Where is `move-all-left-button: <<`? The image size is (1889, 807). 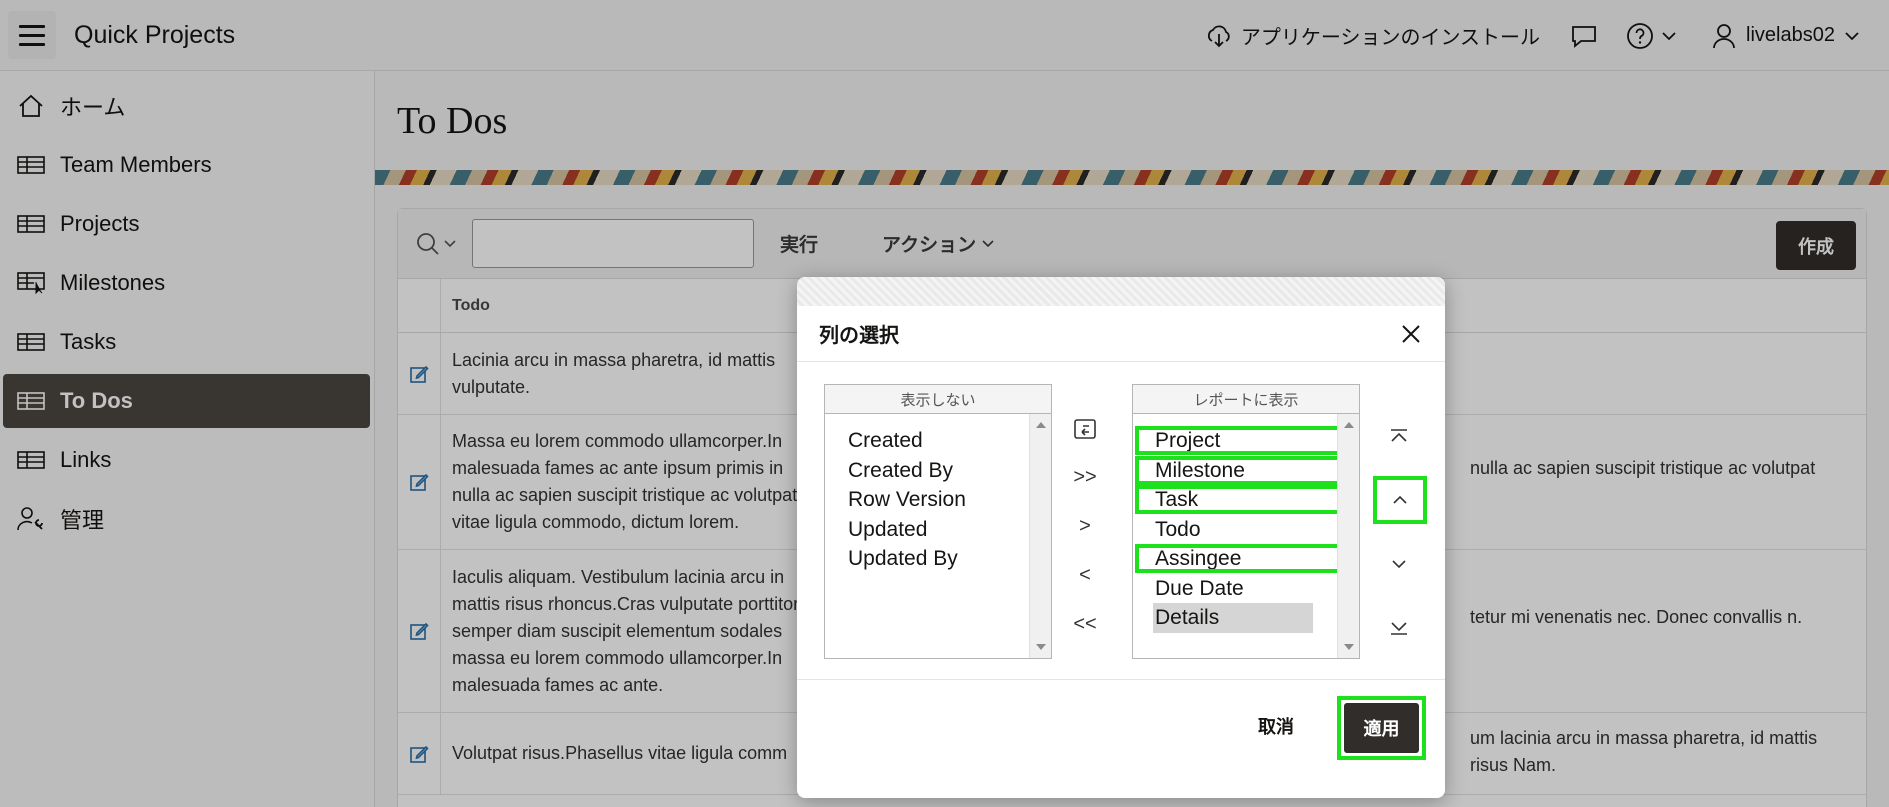 move-all-left-button: << is located at coordinates (1085, 624).